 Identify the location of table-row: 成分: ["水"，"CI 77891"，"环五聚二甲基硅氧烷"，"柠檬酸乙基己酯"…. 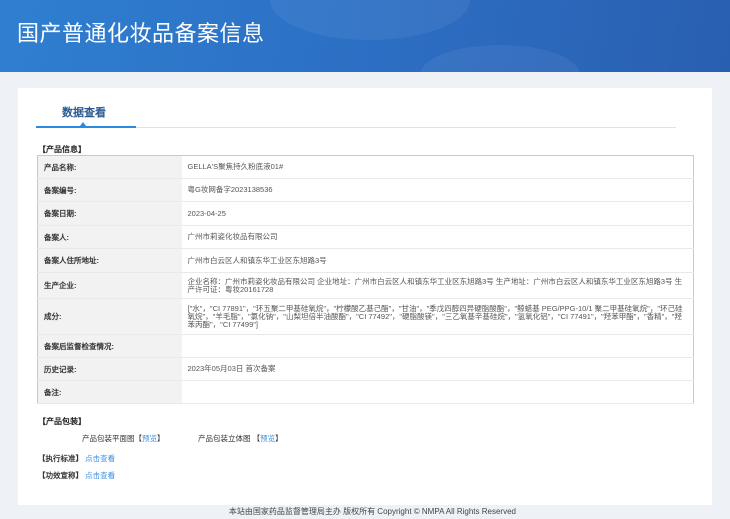
(365, 316).